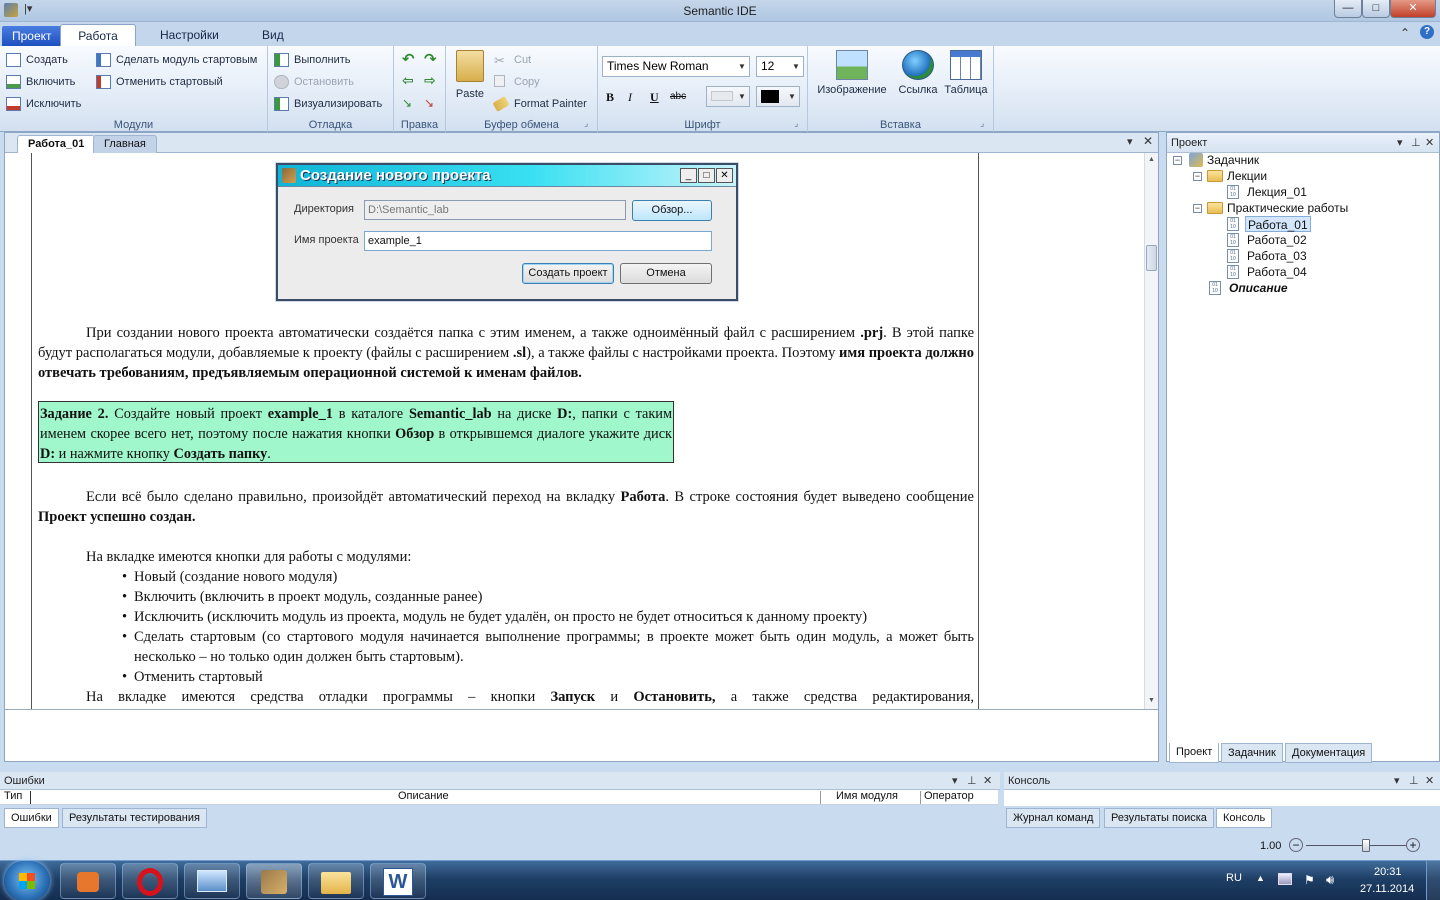 Image resolution: width=1440 pixels, height=900 pixels. I want to click on maximize-button: □, so click(1376, 9).